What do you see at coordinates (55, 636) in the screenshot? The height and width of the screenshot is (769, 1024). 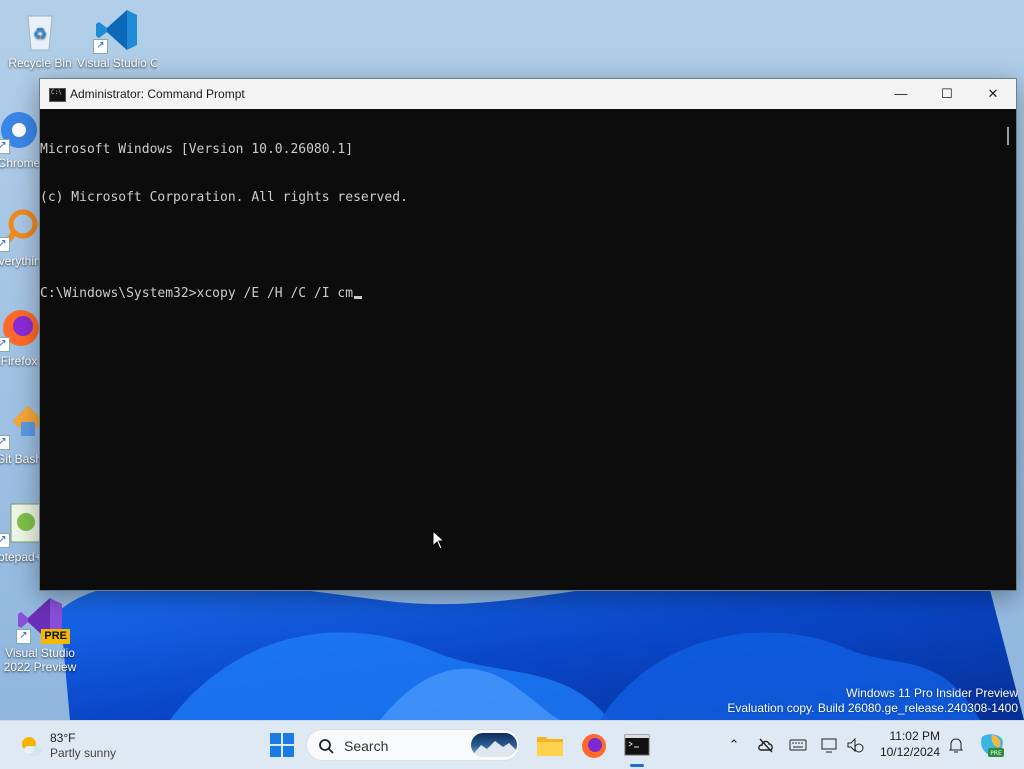 I see `preview-badge: PRE` at bounding box center [55, 636].